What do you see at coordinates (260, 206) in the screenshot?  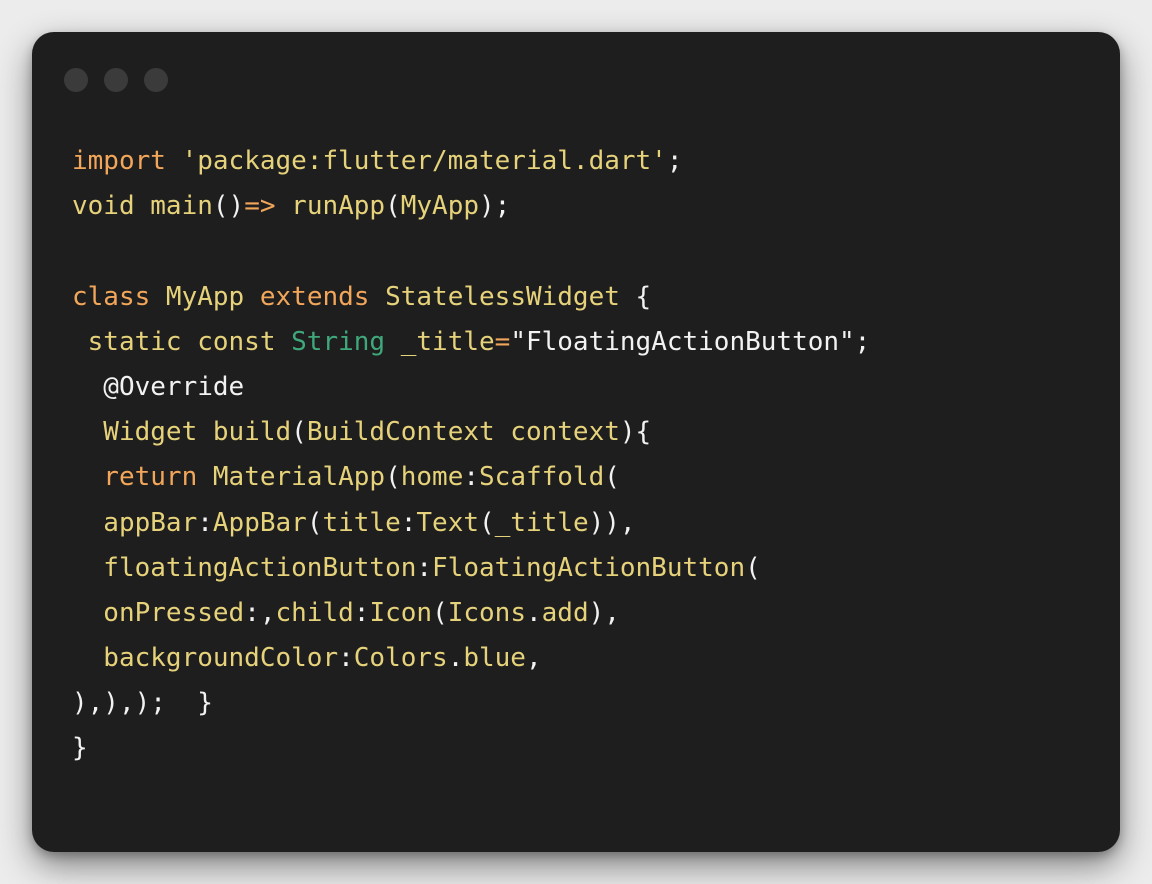 I see `code-token: =>` at bounding box center [260, 206].